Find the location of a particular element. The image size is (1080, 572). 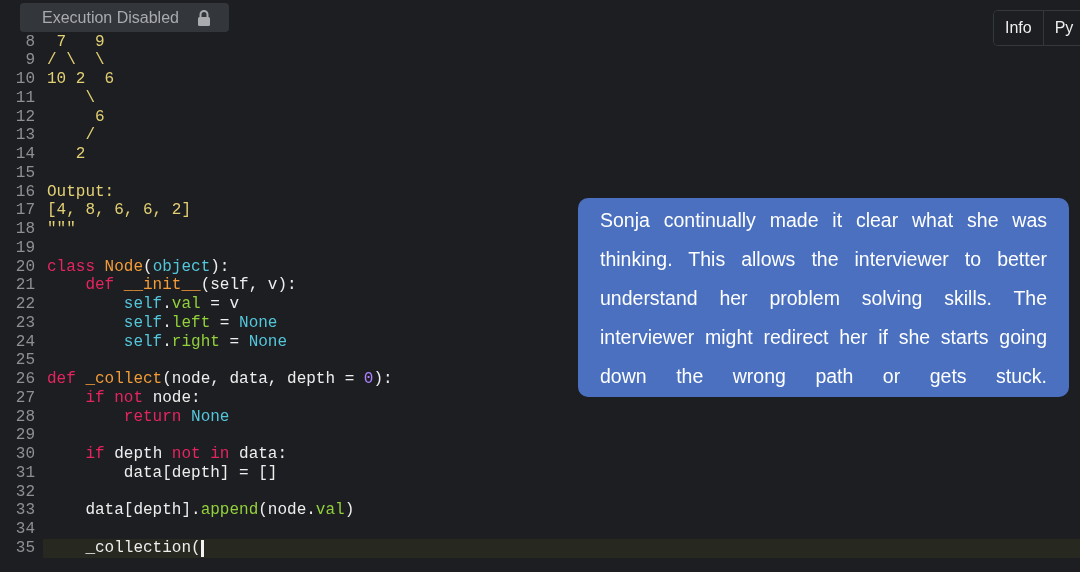

line-number: 11 is located at coordinates (24, 98).